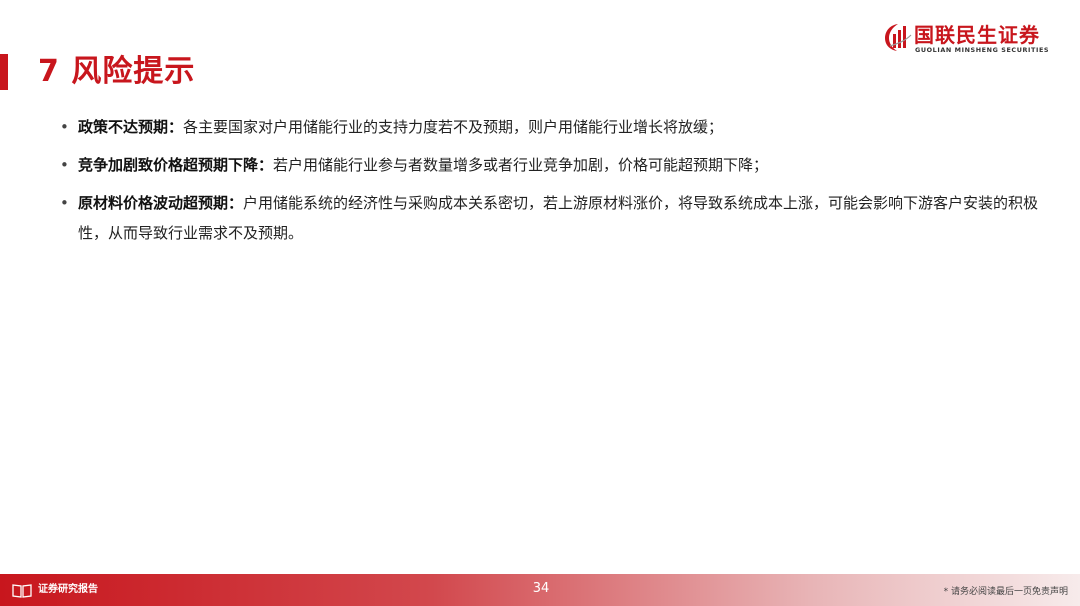 The width and height of the screenshot is (1080, 606). What do you see at coordinates (68, 589) in the screenshot?
I see `report-type-label: 证券研究报告` at bounding box center [68, 589].